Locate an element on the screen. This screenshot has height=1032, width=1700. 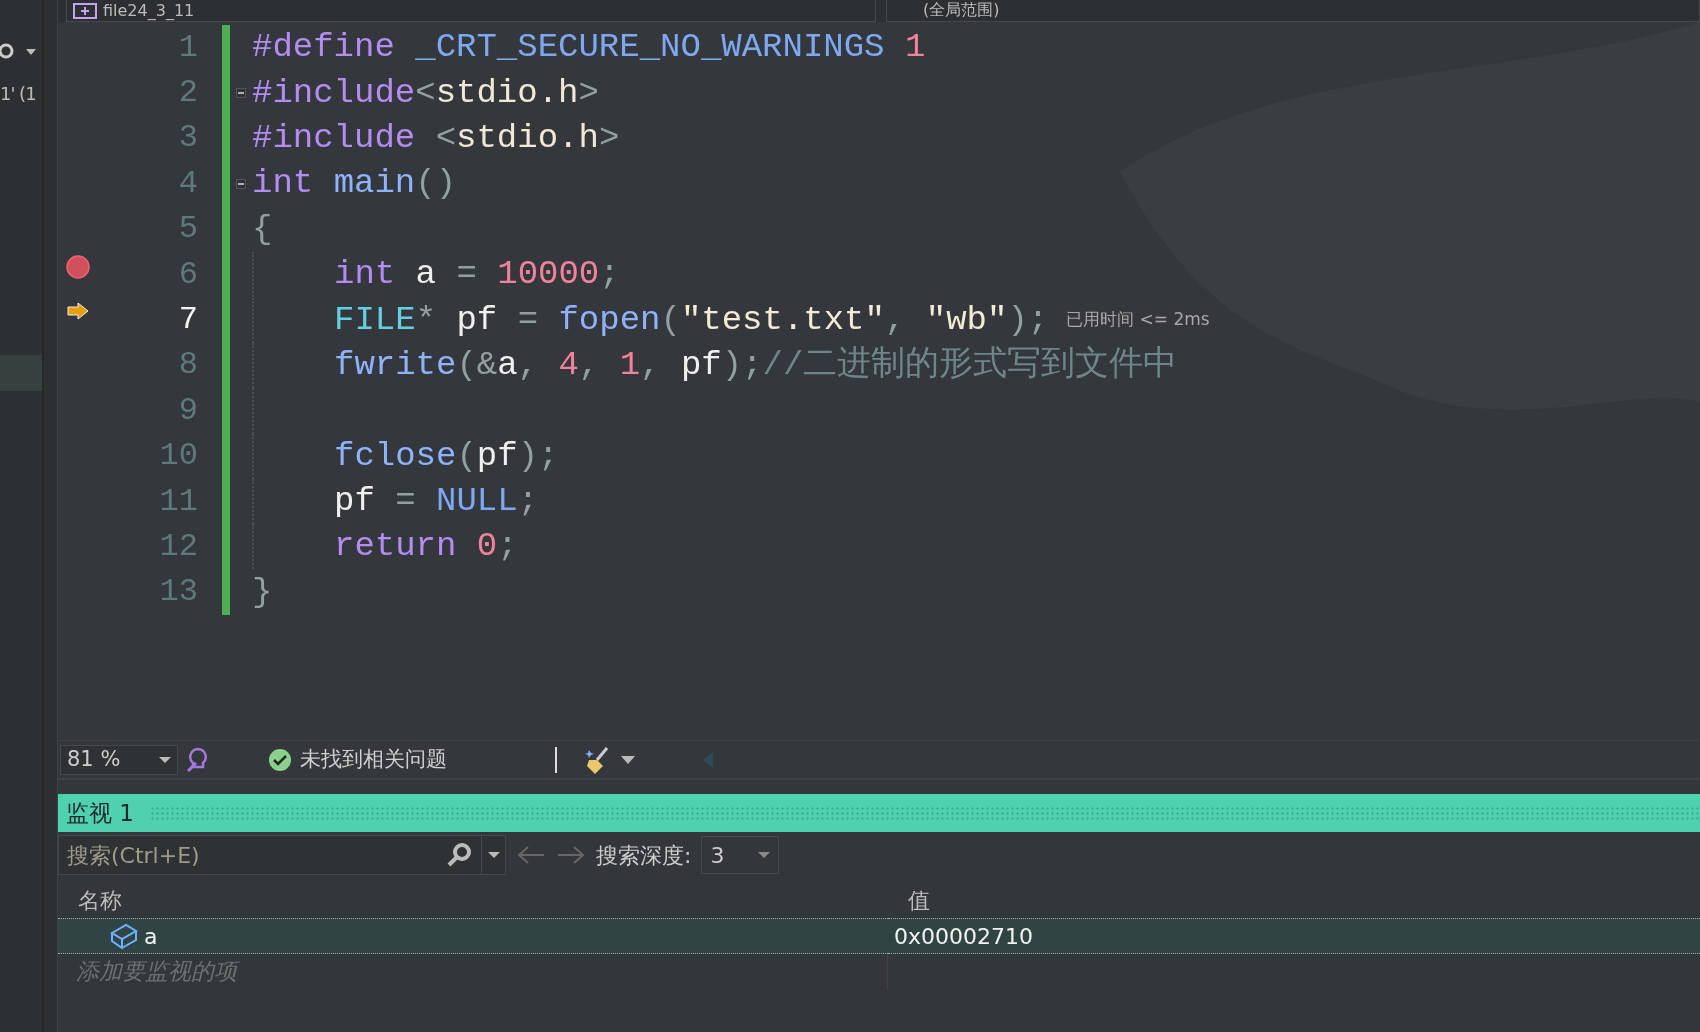
cube-icon is located at coordinates (124, 936).